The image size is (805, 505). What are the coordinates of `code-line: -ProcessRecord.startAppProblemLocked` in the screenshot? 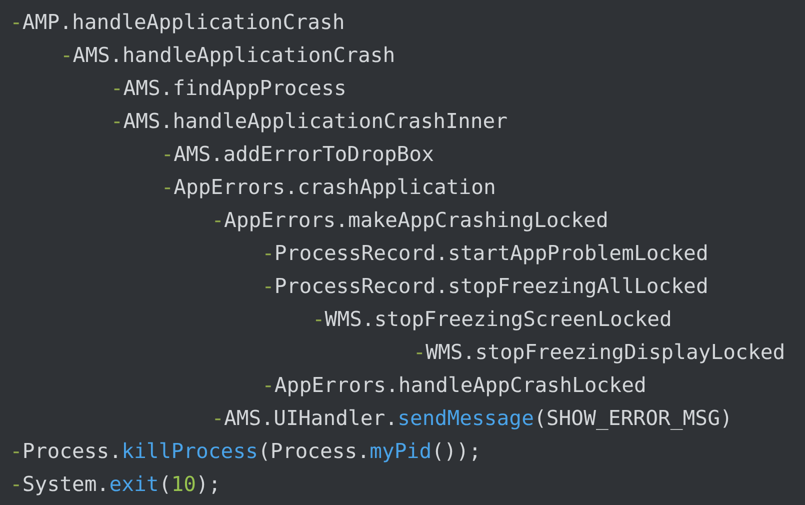 It's located at (484, 253).